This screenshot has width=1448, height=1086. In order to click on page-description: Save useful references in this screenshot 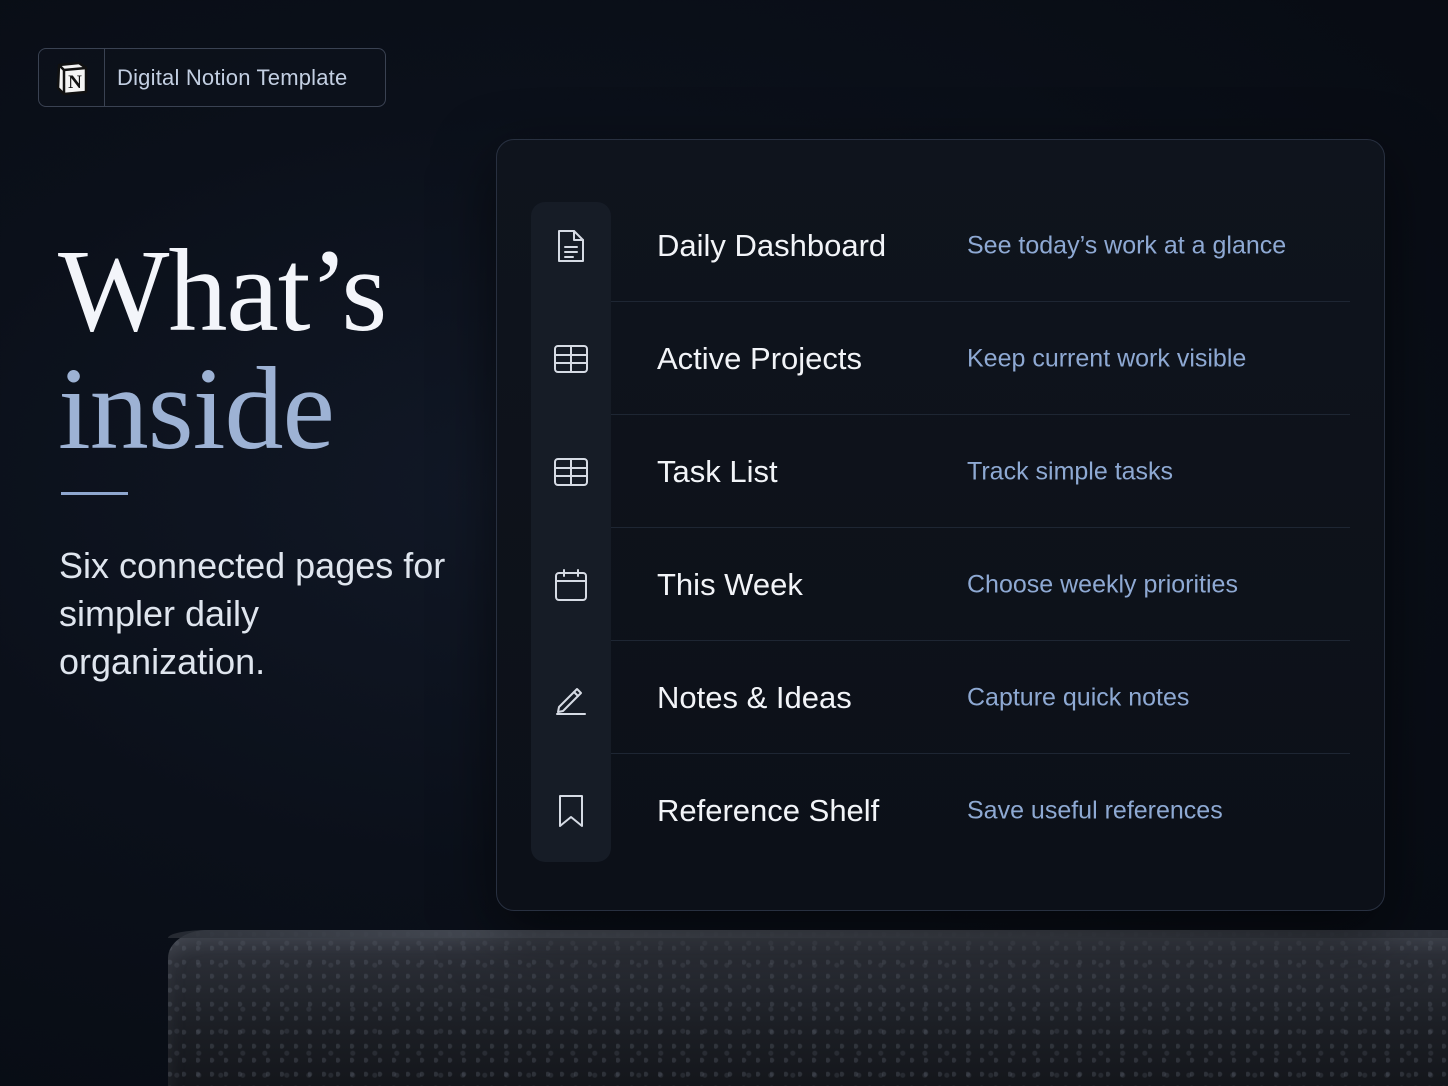, I will do `click(1095, 810)`.